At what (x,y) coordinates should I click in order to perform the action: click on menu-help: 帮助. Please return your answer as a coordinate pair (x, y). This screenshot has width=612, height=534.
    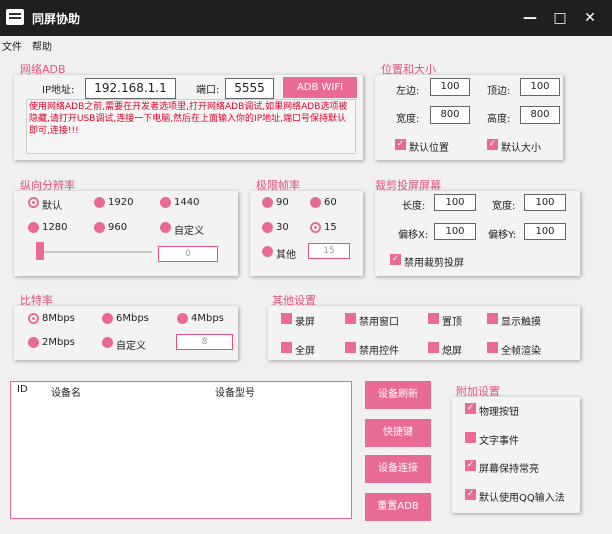
    Looking at the image, I should click on (42, 45).